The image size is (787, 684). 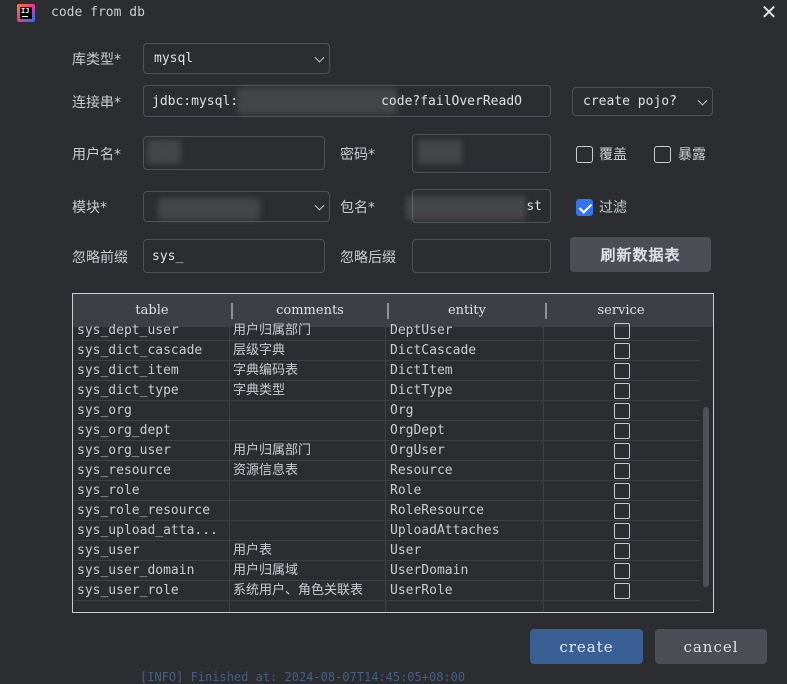 I want to click on cell-comments: 字典编码表, so click(x=266, y=370).